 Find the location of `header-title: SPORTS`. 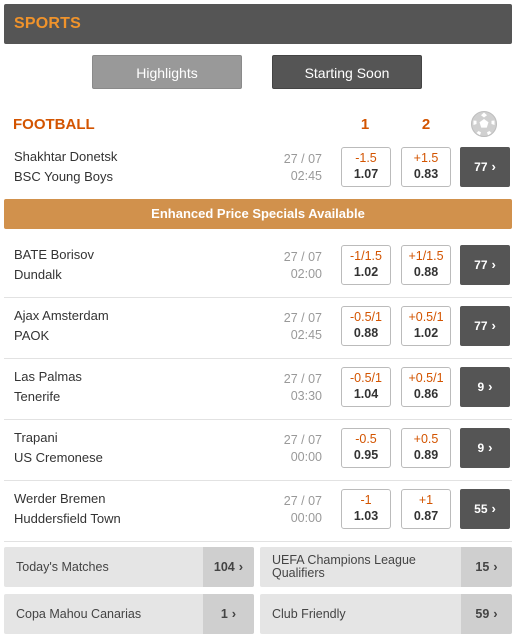

header-title: SPORTS is located at coordinates (47, 23).